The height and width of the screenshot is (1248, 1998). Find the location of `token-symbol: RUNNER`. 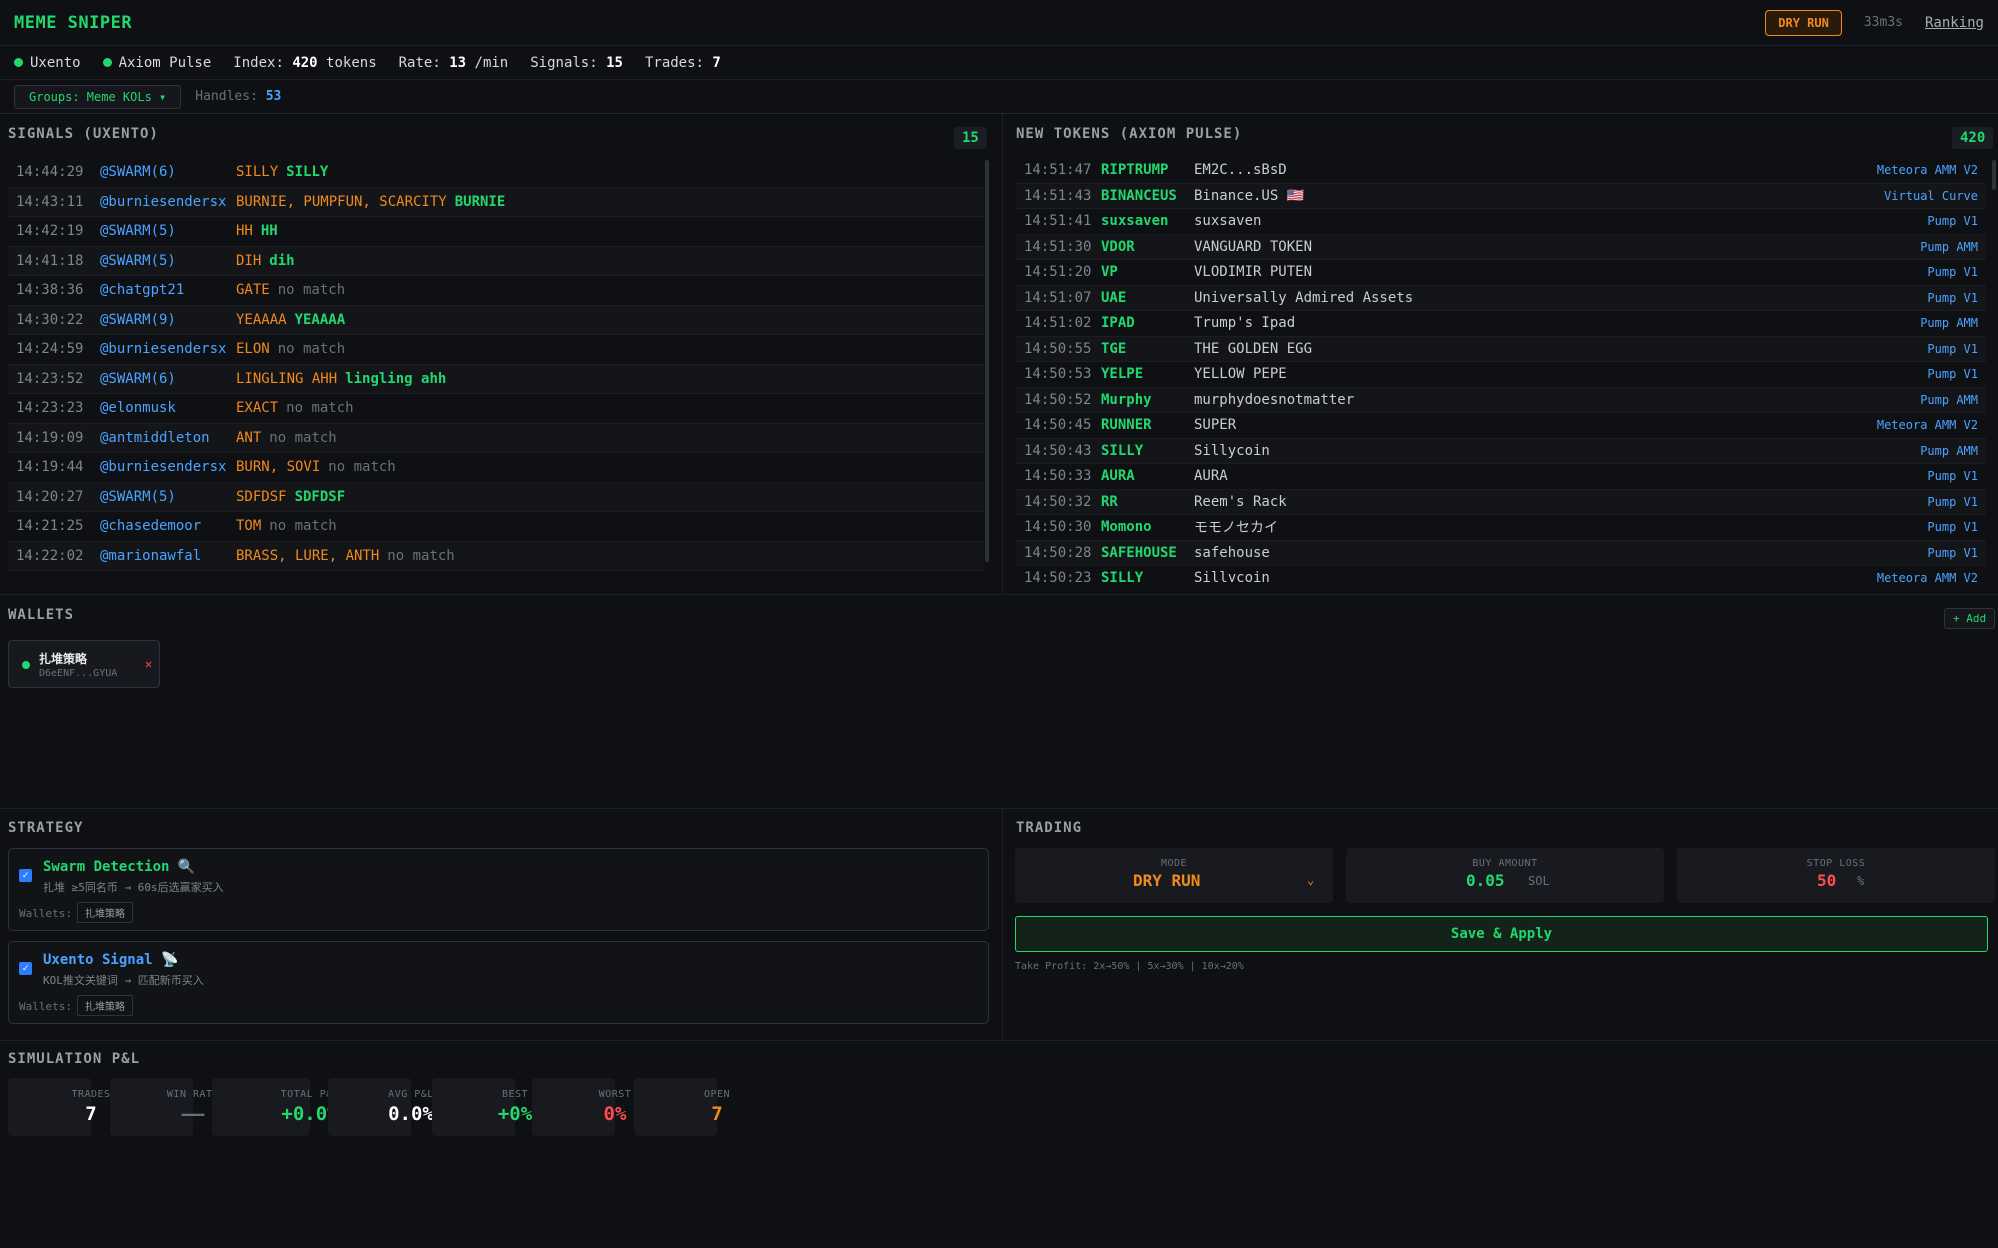

token-symbol: RUNNER is located at coordinates (1147, 425).